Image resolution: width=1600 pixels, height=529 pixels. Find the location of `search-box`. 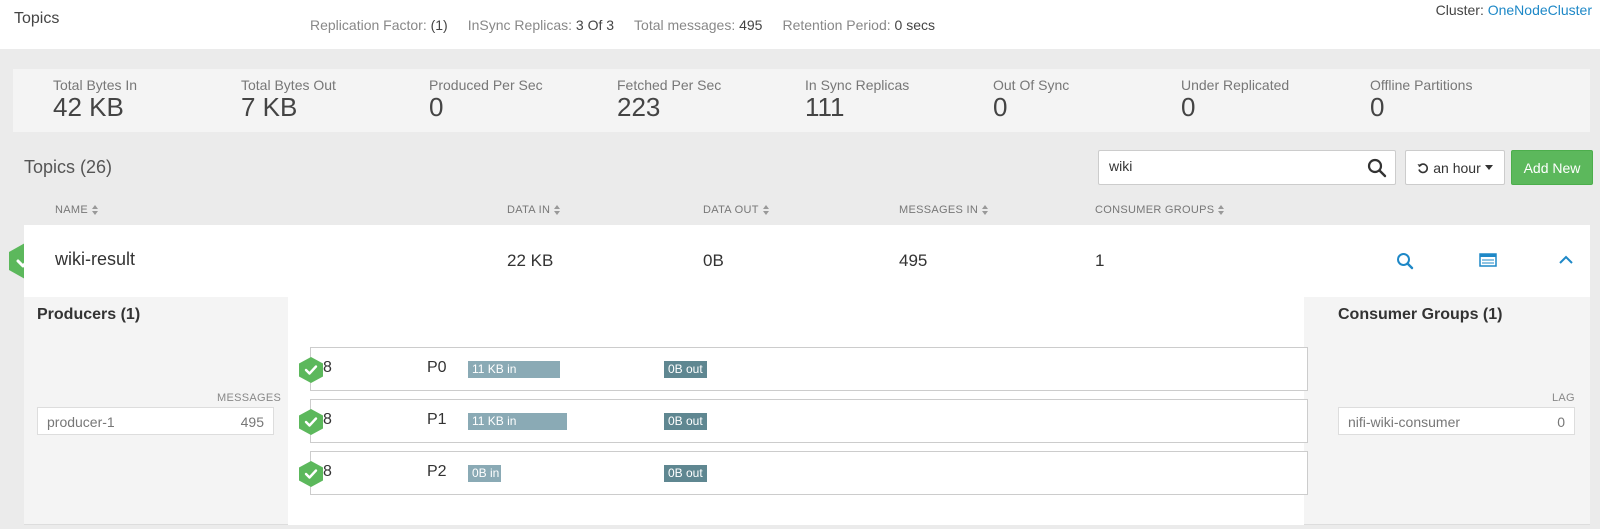

search-box is located at coordinates (1247, 167).